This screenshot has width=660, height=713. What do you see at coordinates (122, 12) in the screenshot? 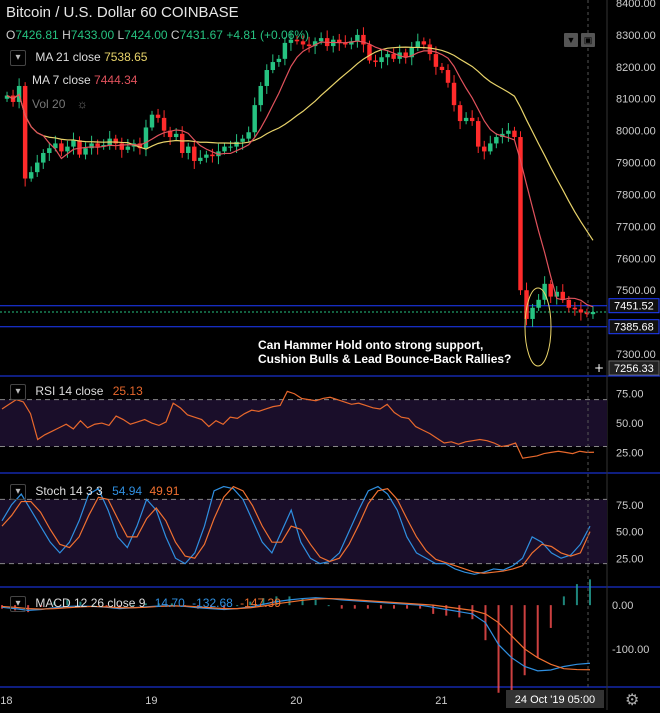
I see `chart-title: Bitcoin / U.S. Dollar 60 COINBASE` at bounding box center [122, 12].